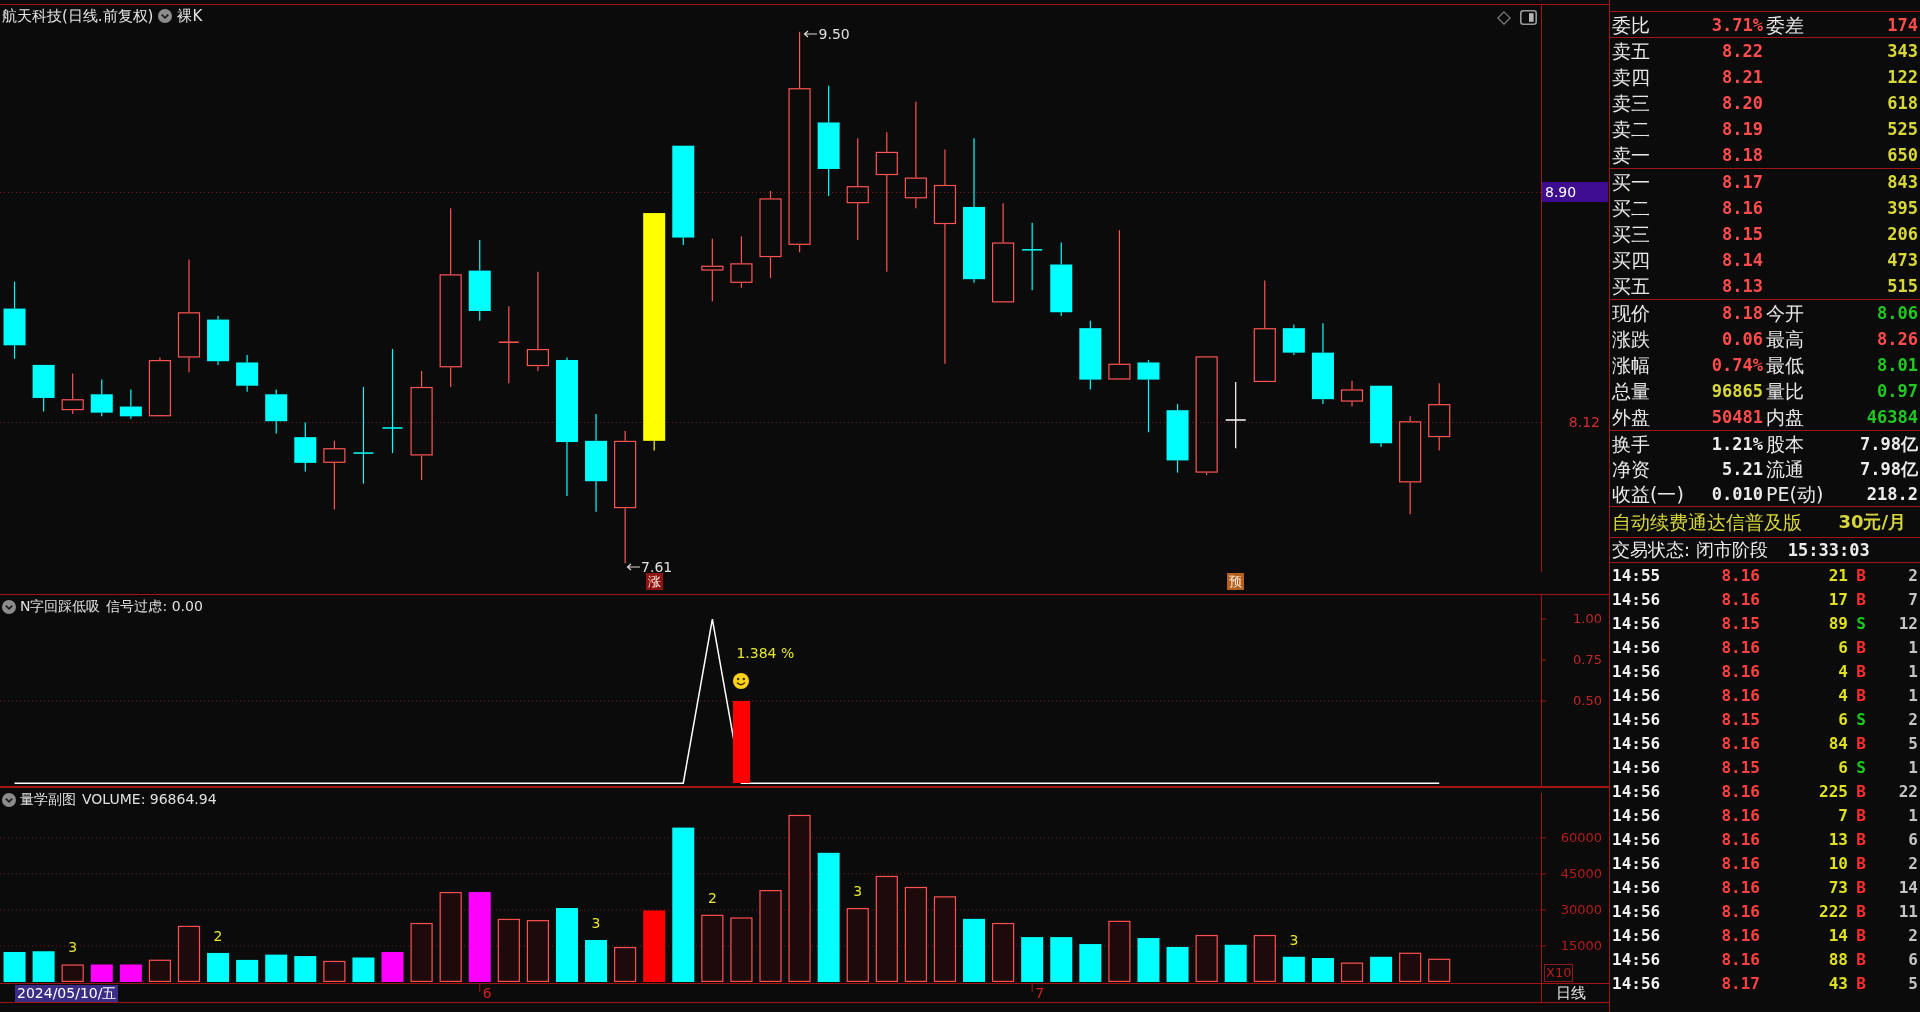  What do you see at coordinates (487, 993) in the screenshot?
I see `month-label: 6` at bounding box center [487, 993].